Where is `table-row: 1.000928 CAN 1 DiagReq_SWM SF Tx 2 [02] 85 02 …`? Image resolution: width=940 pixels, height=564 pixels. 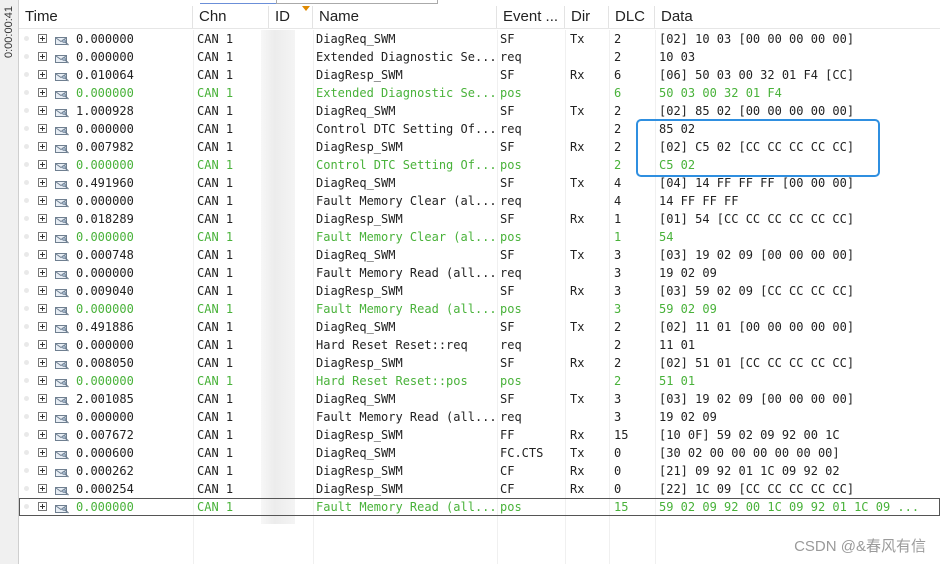
table-row: 1.000928 CAN 1 DiagReq_SWM SF Tx 2 [02] 85 02 … is located at coordinates (479, 111).